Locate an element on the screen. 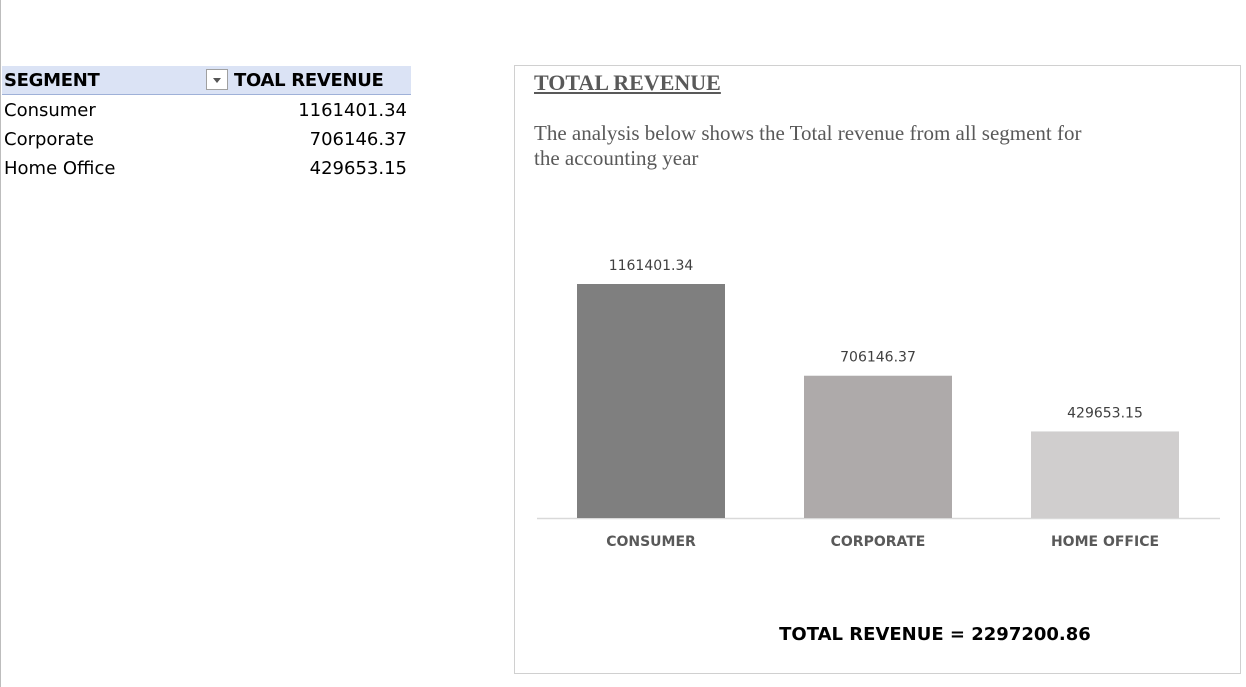 The height and width of the screenshot is (687, 1246). category-tick-label: HOME OFFICE is located at coordinates (1105, 542).